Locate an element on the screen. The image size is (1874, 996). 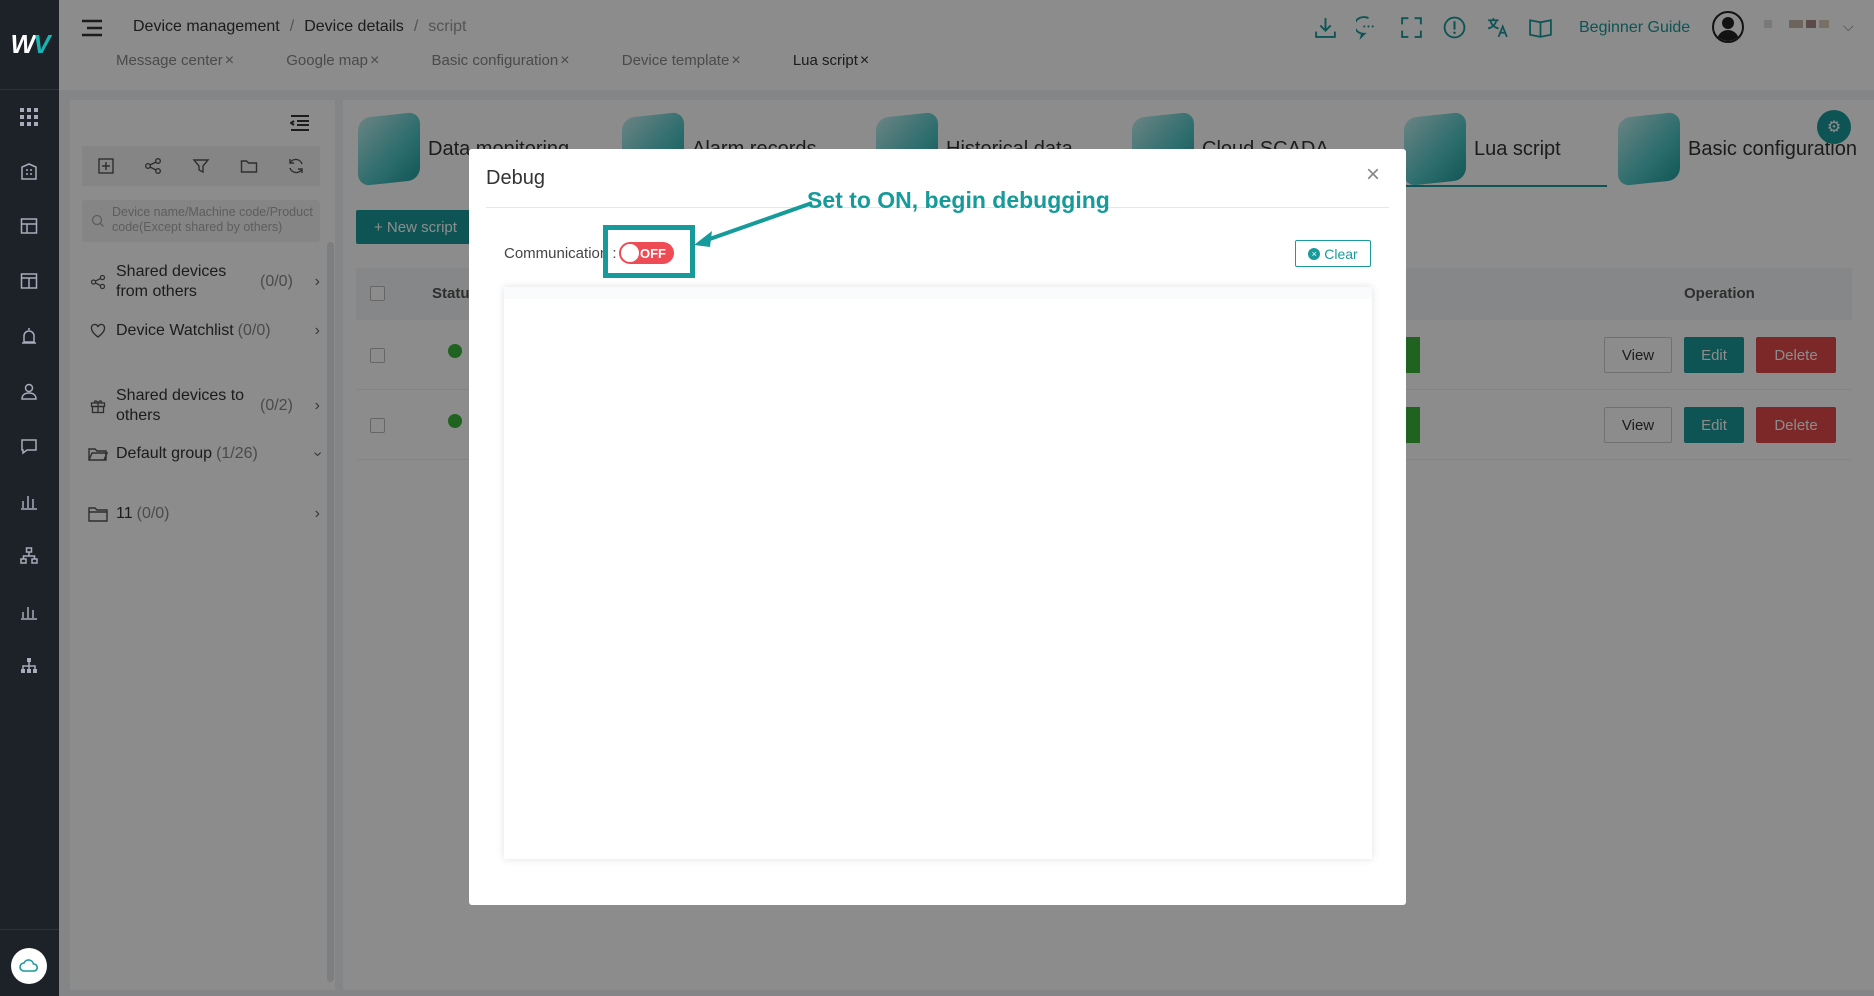
annotation-arrow-icon is located at coordinates (753, 224).